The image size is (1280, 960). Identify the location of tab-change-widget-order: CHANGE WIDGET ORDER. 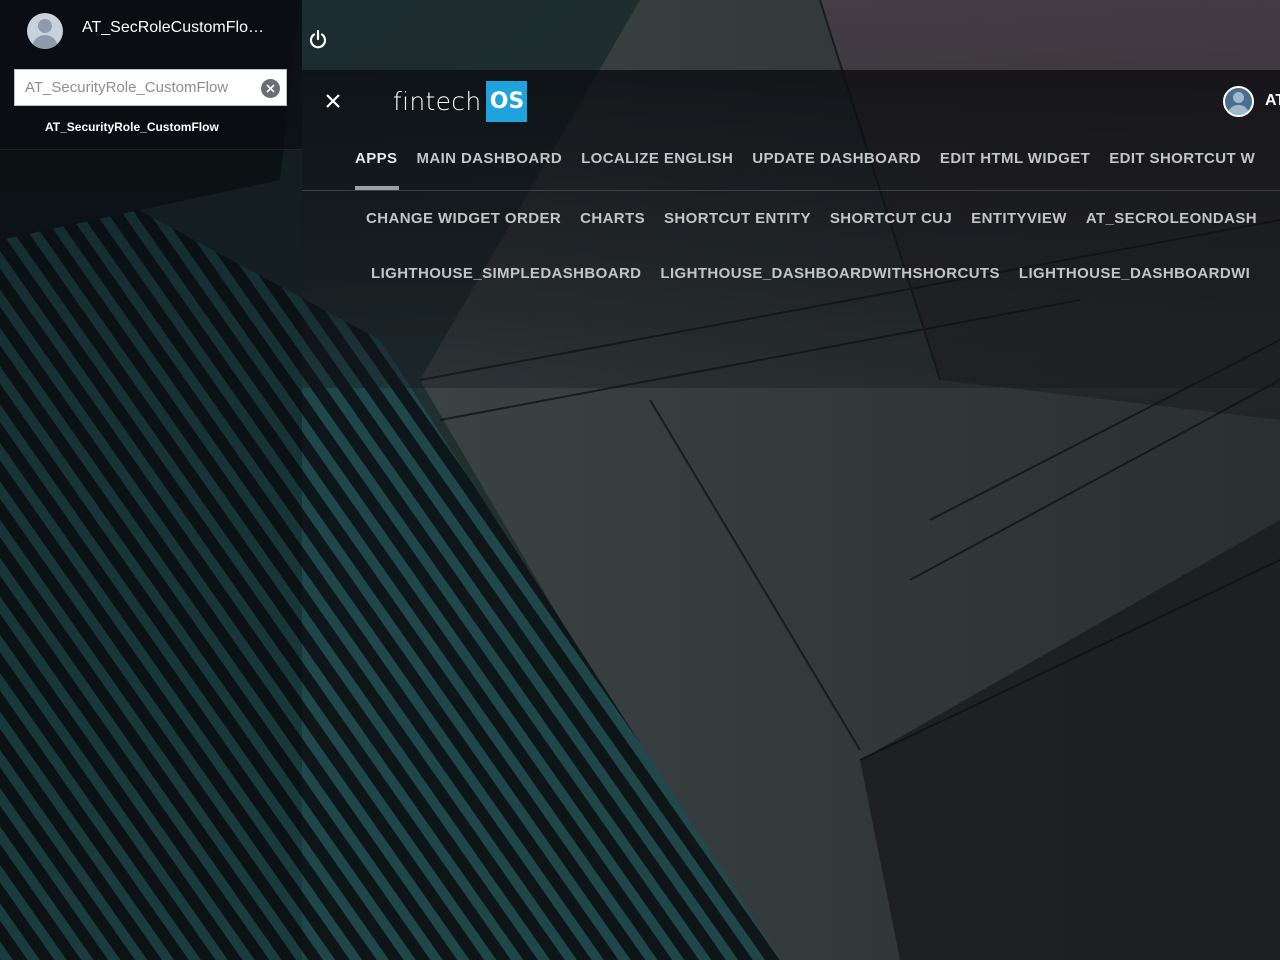
(463, 220).